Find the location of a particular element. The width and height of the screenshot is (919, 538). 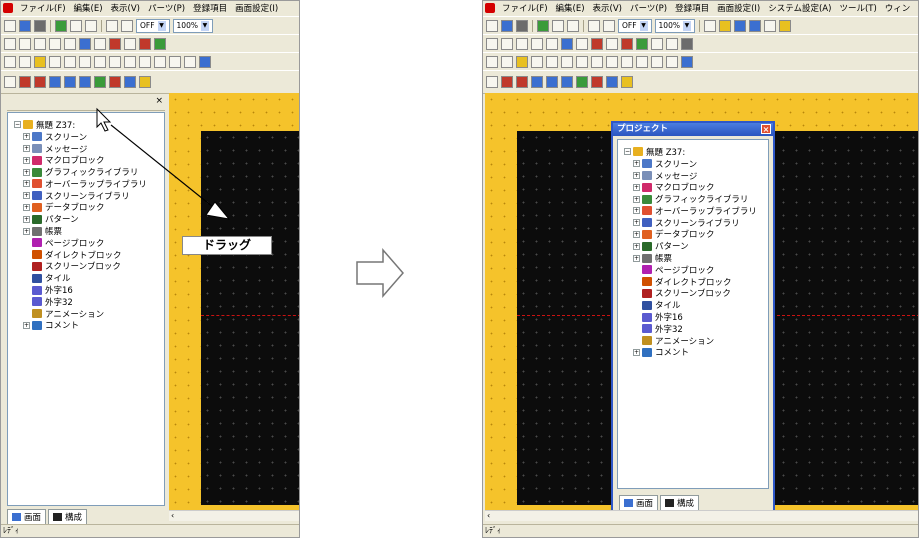

record-icon is located at coordinates (597, 82).